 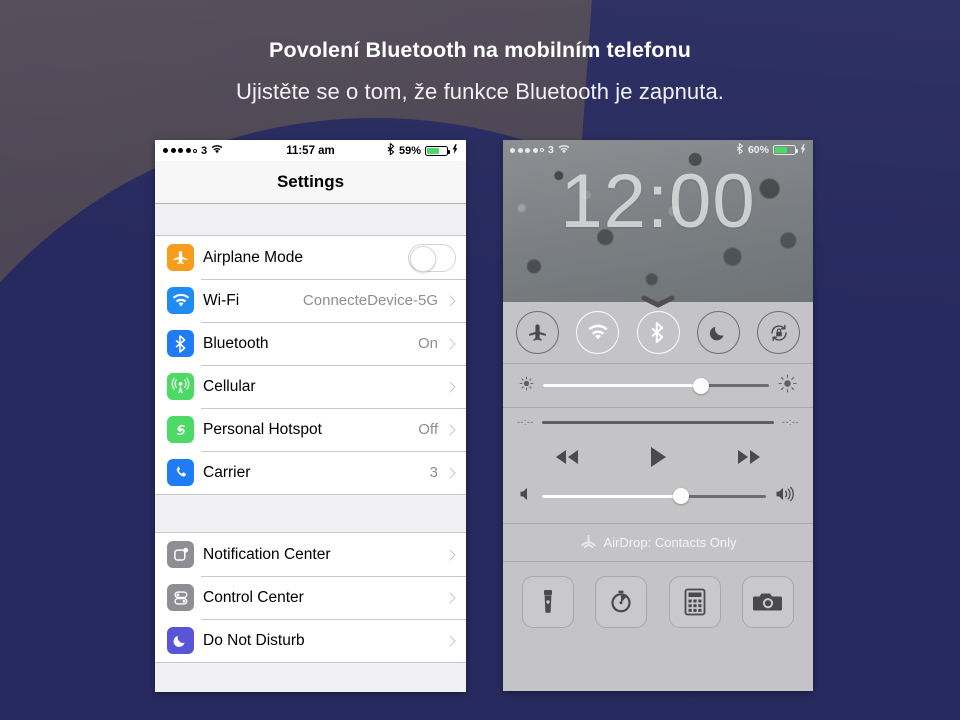 What do you see at coordinates (310, 343) in the screenshot?
I see `settings-row-bluetooth: Bluetooth On` at bounding box center [310, 343].